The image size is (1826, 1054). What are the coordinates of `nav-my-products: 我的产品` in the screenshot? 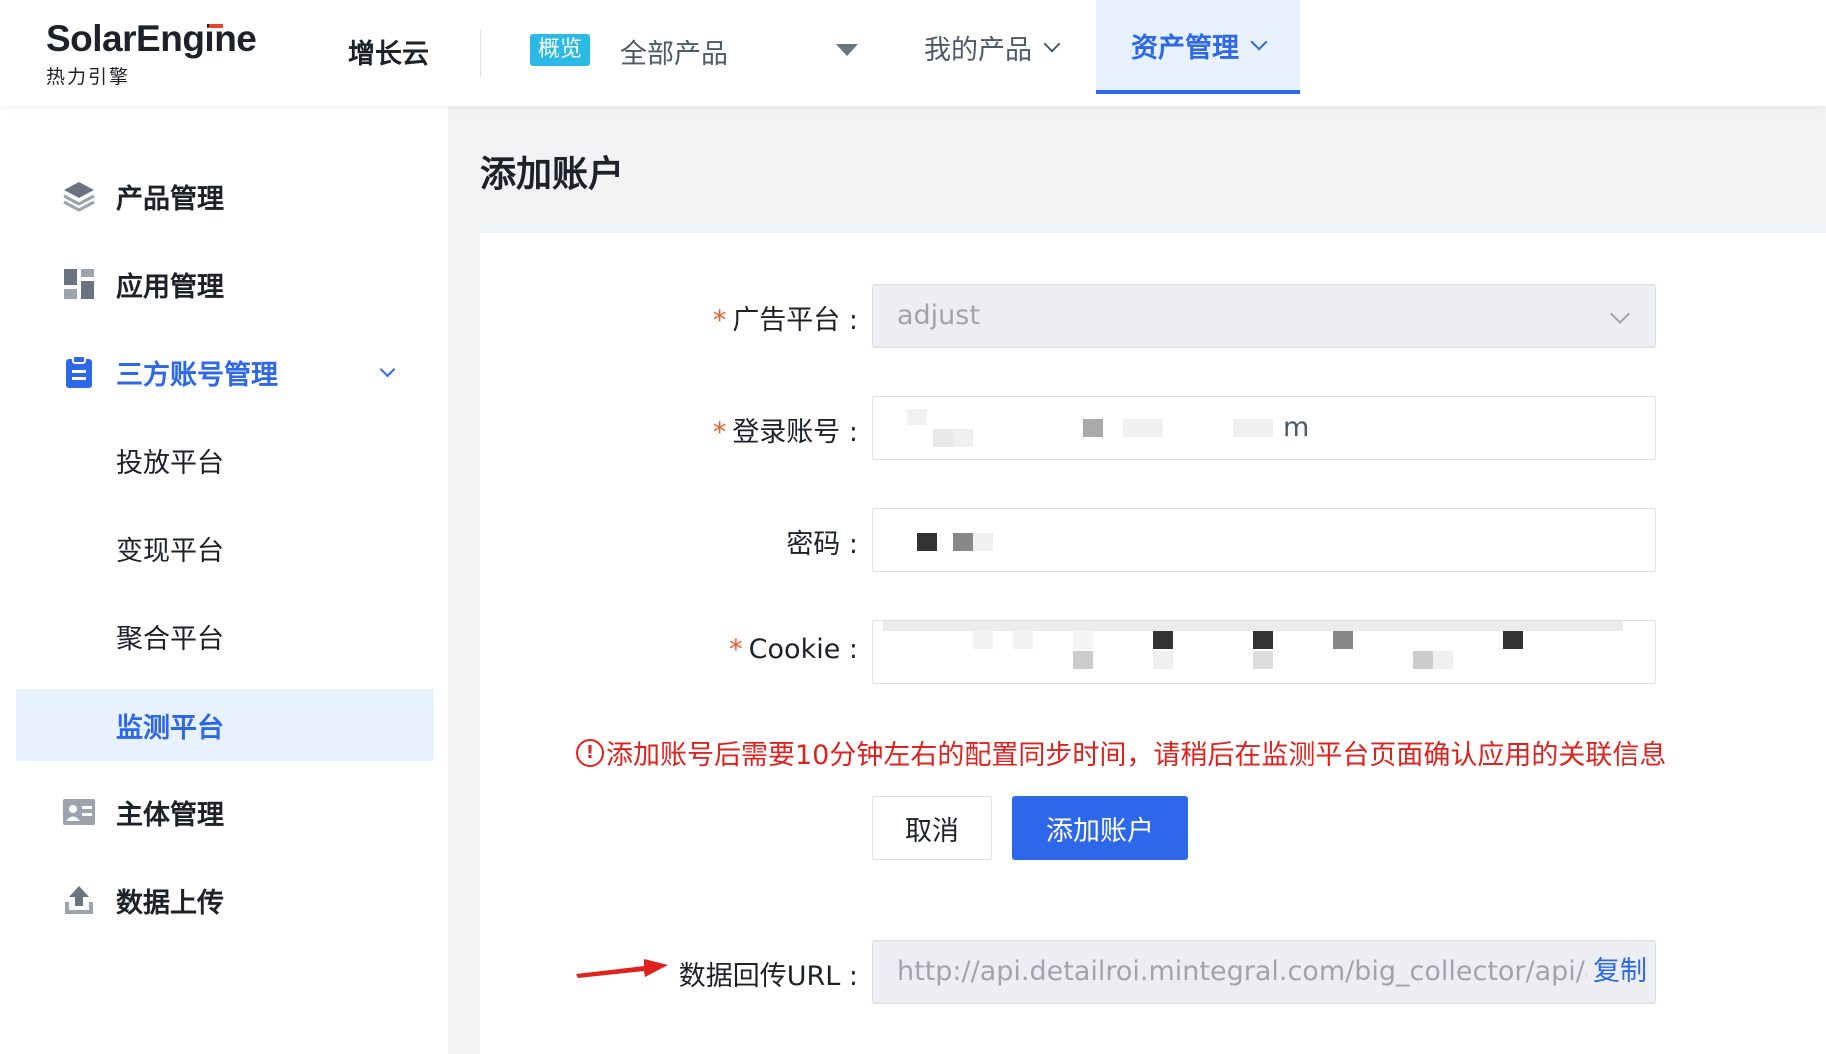 It's located at (992, 47).